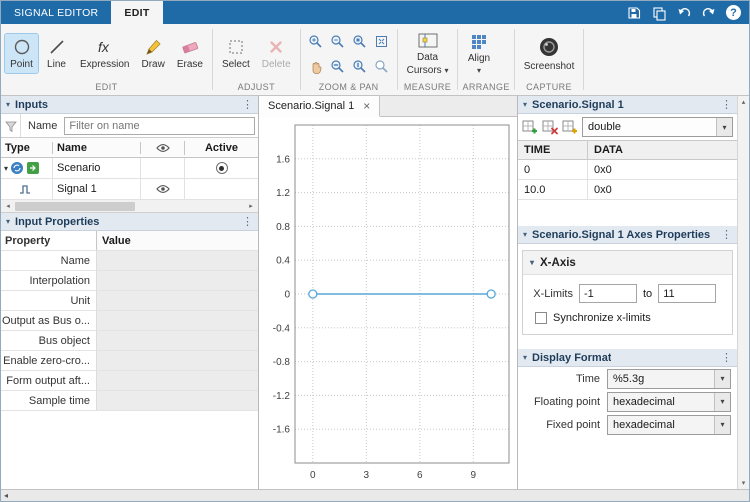  I want to click on zoom-out-button, so click(338, 41).